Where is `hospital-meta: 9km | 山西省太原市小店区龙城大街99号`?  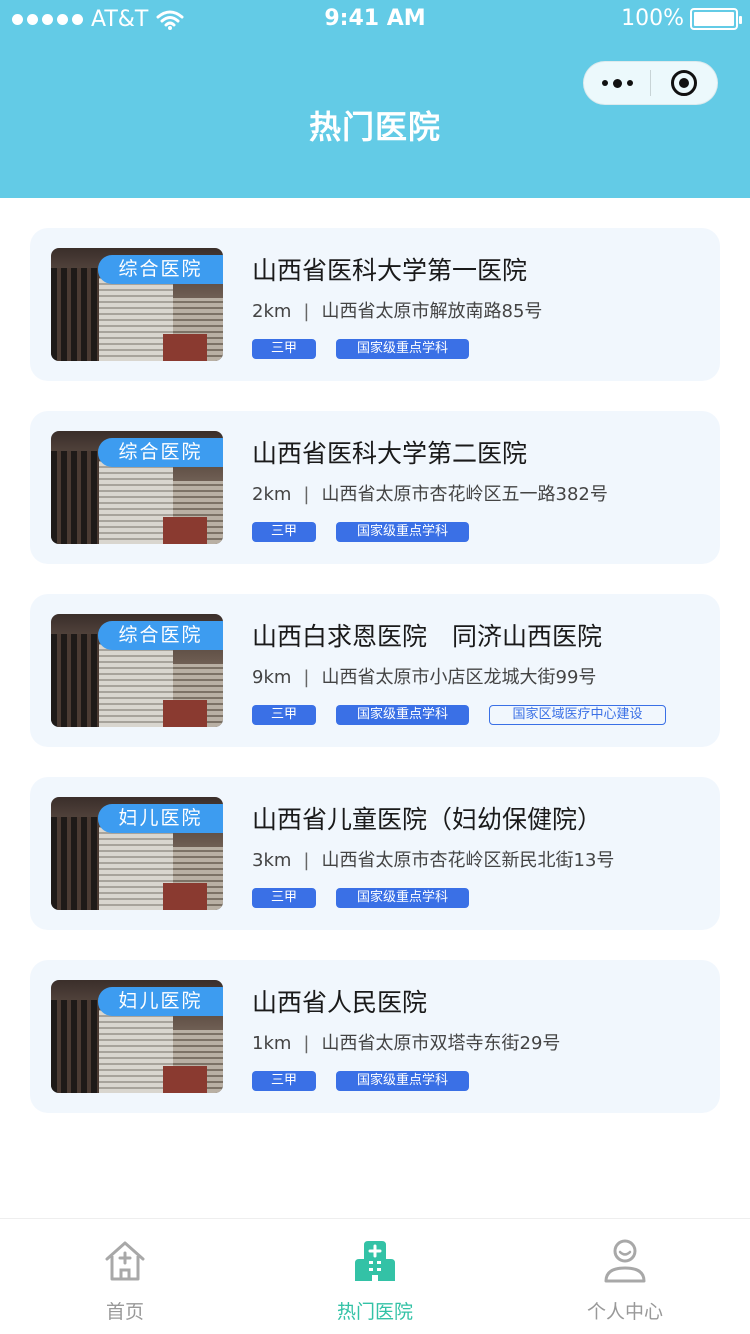
hospital-meta: 9km | 山西省太原市小店区龙城大街99号 is located at coordinates (481, 678).